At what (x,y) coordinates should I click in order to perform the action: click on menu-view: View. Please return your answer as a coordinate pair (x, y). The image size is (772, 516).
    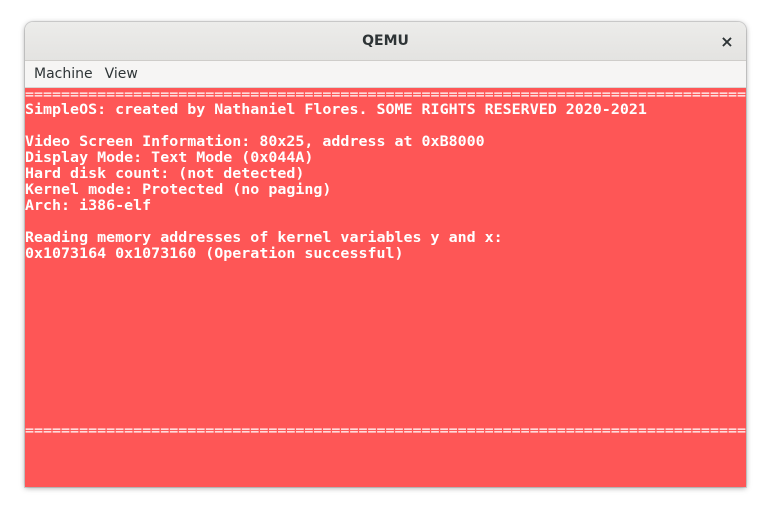
    Looking at the image, I should click on (121, 74).